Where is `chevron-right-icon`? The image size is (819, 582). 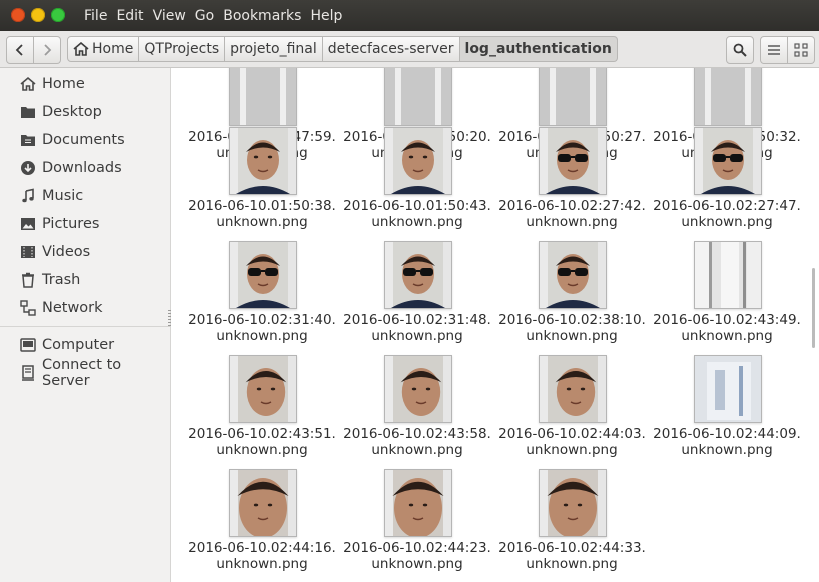 chevron-right-icon is located at coordinates (48, 50).